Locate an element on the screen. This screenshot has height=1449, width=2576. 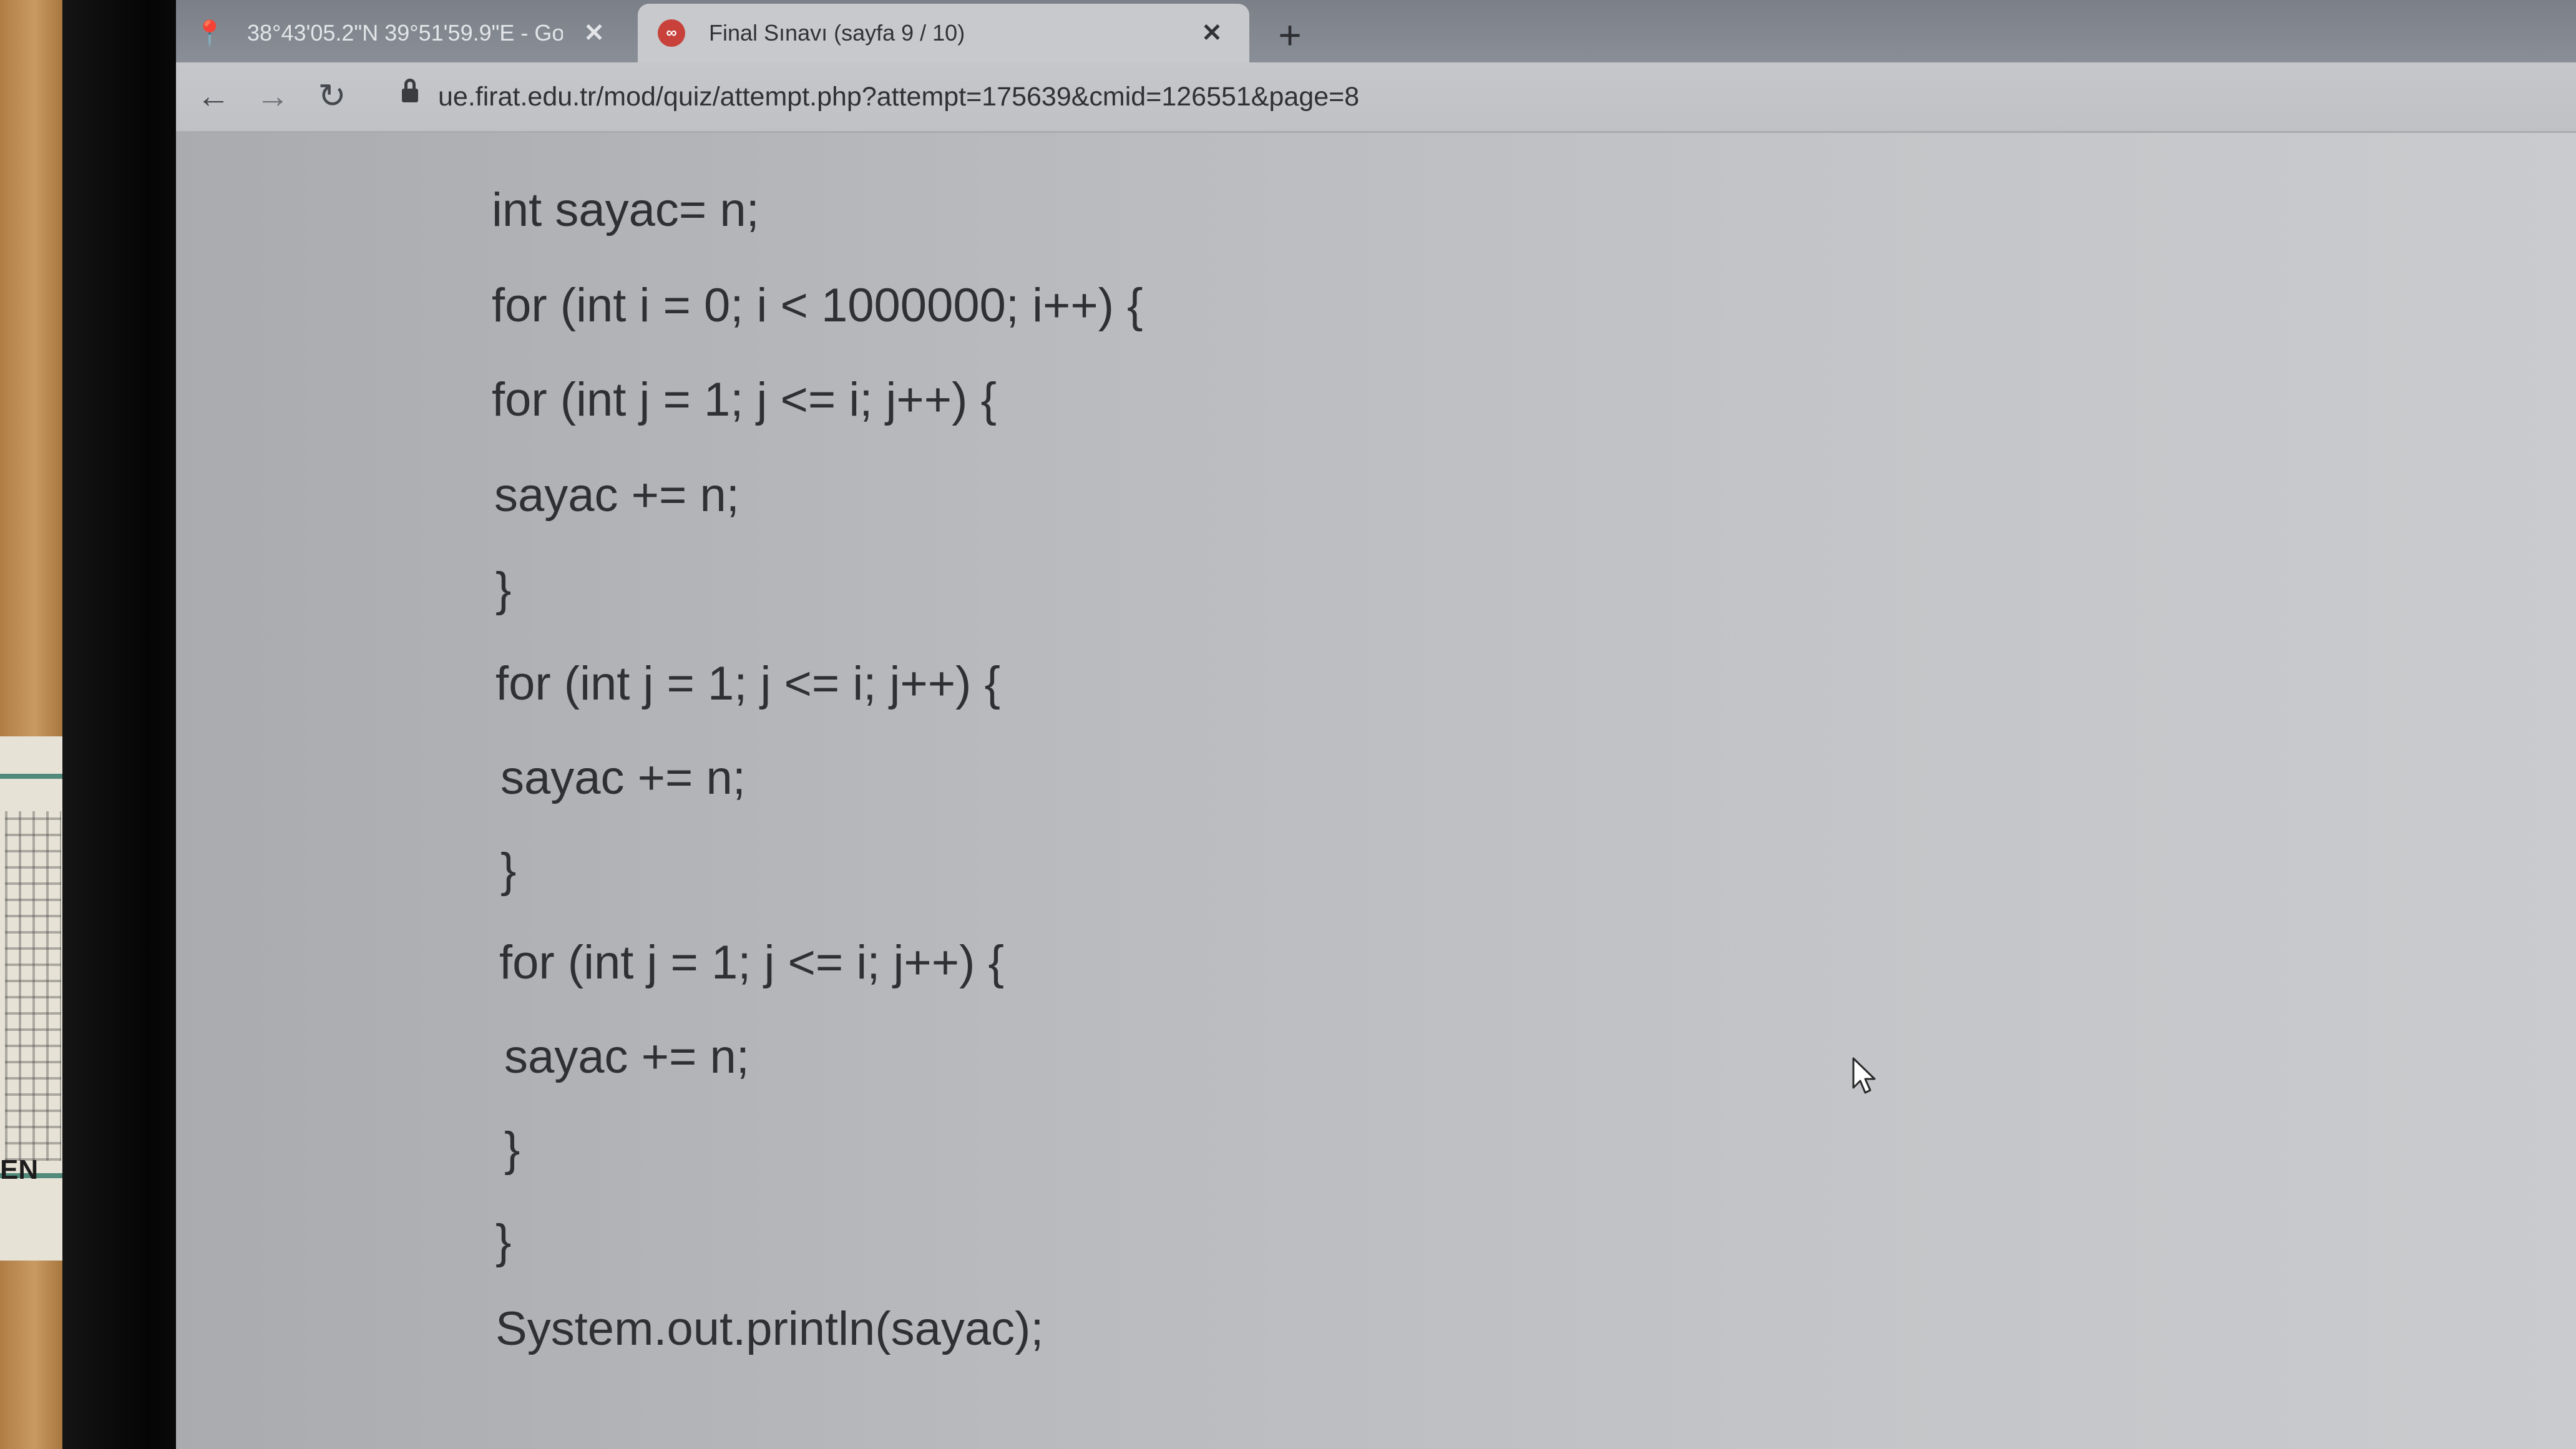
tab-final-exam: ∞ Final Sınavı (sayfa 9 / 10) ✕ is located at coordinates (943, 33).